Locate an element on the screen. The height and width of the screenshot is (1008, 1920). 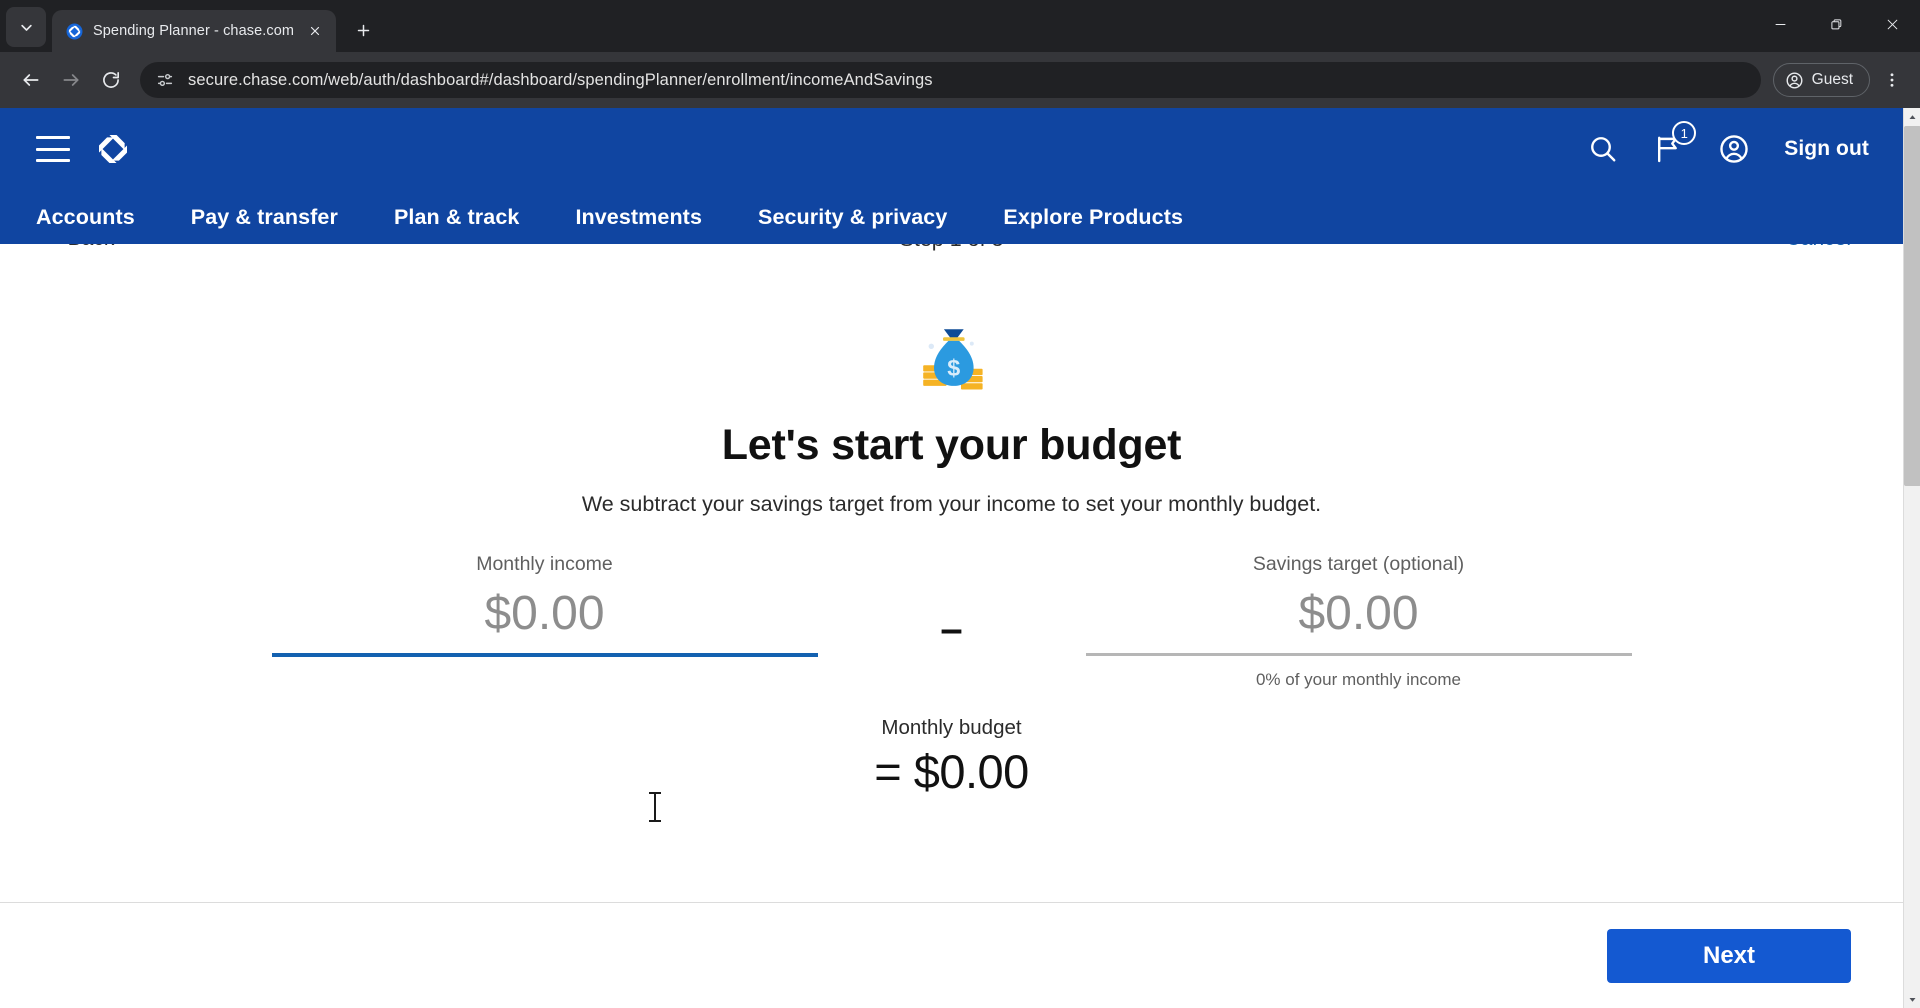
monthly-budget-value: = $0.00 is located at coordinates (951, 771).